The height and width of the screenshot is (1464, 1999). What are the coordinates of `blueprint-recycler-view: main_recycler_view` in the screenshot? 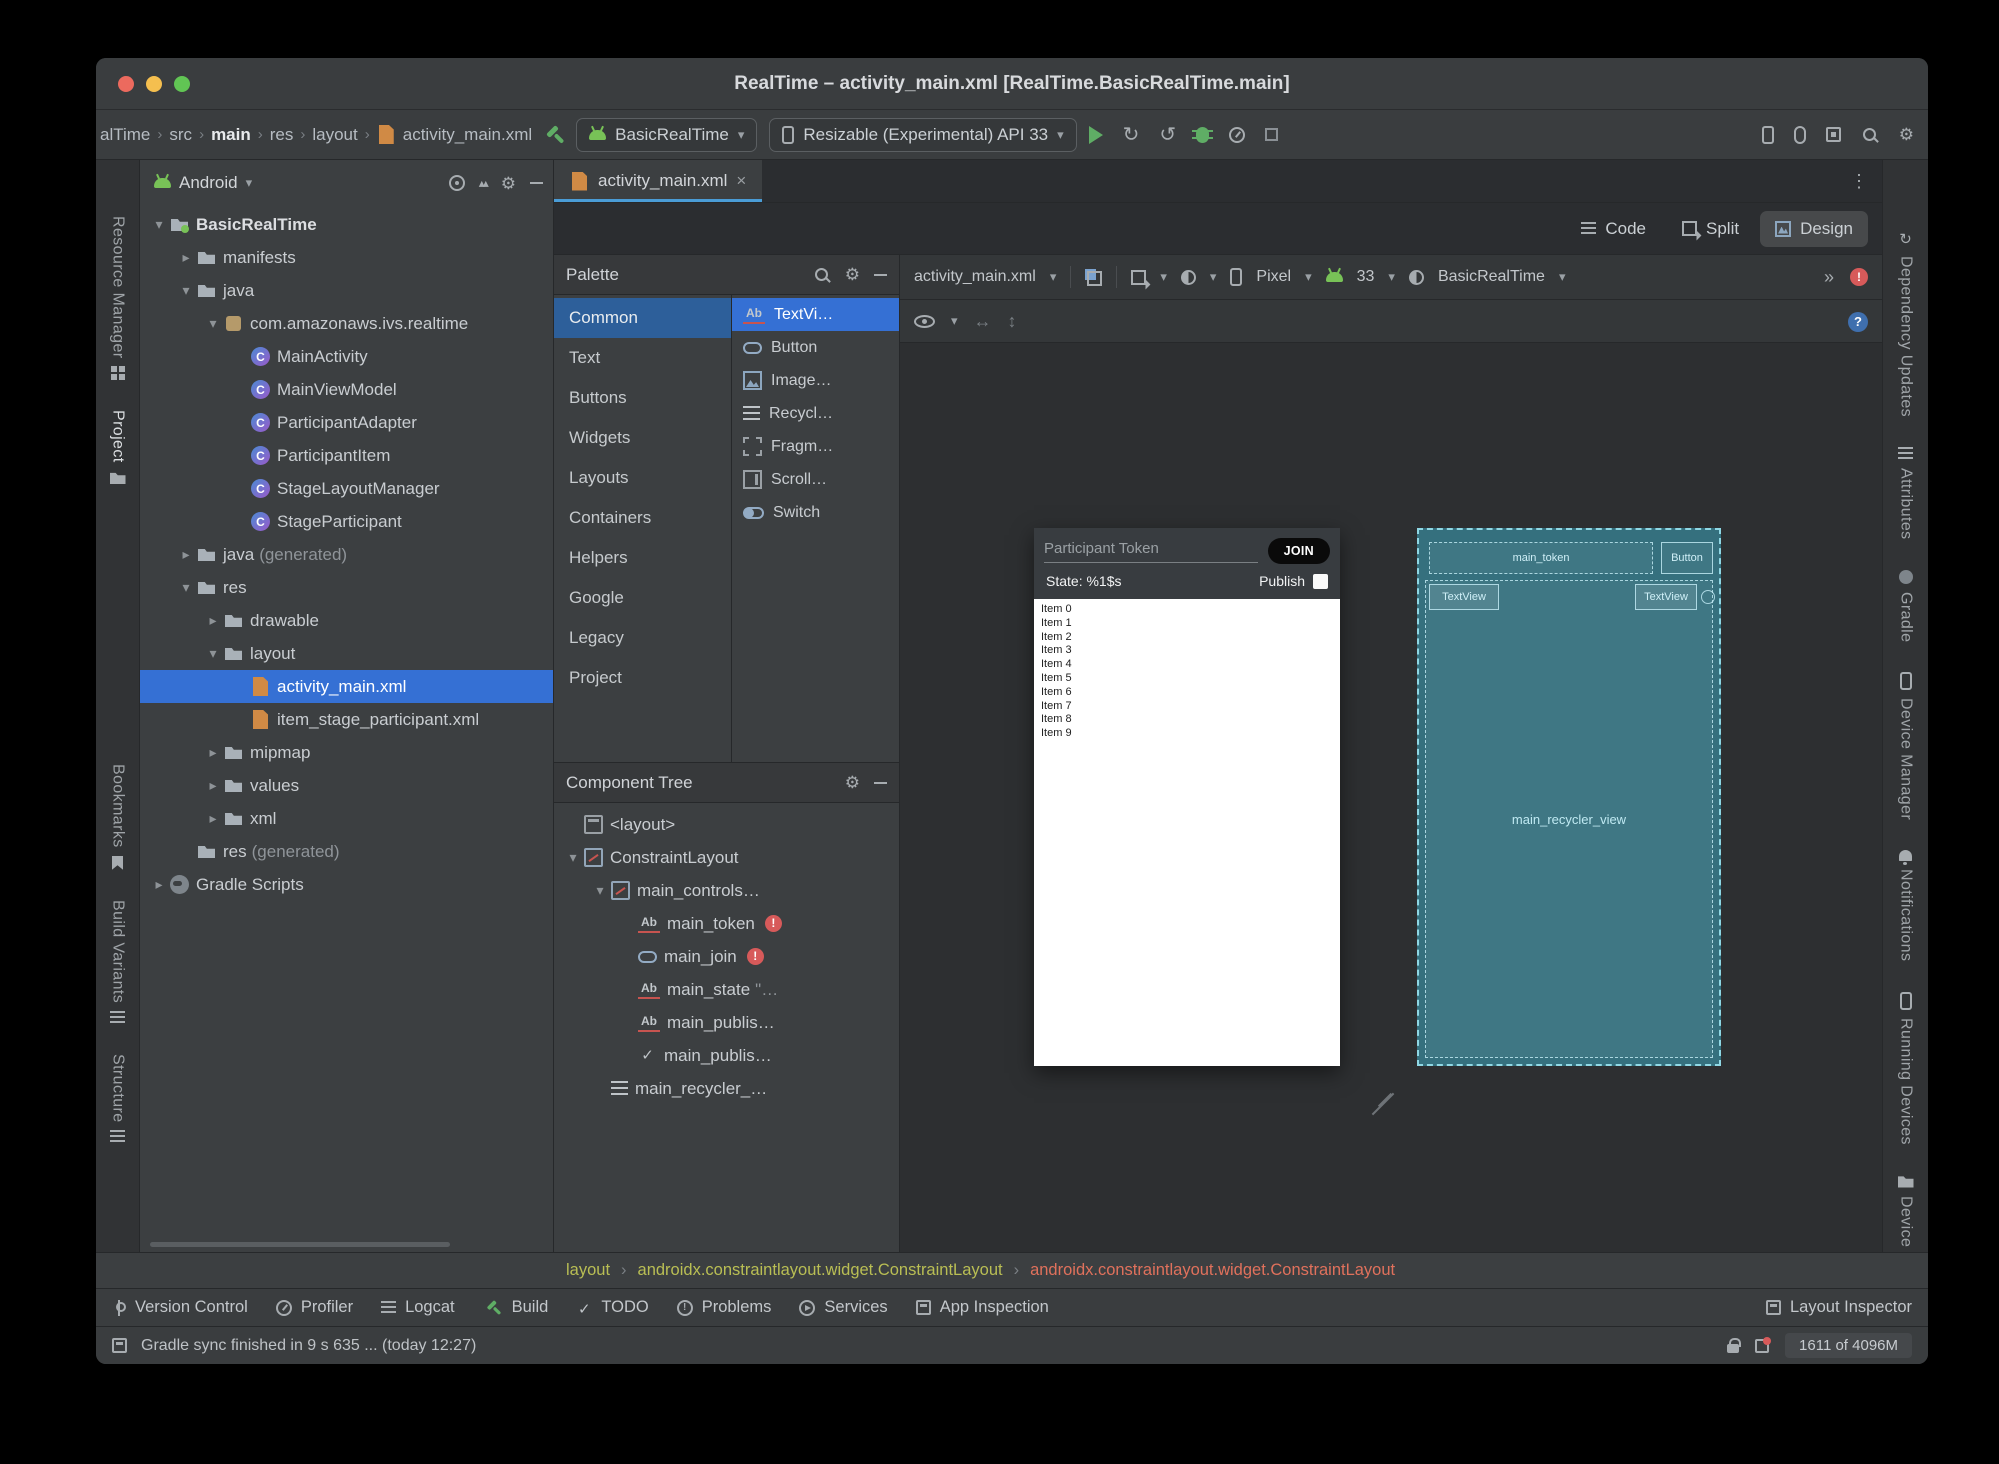 It's located at (1569, 819).